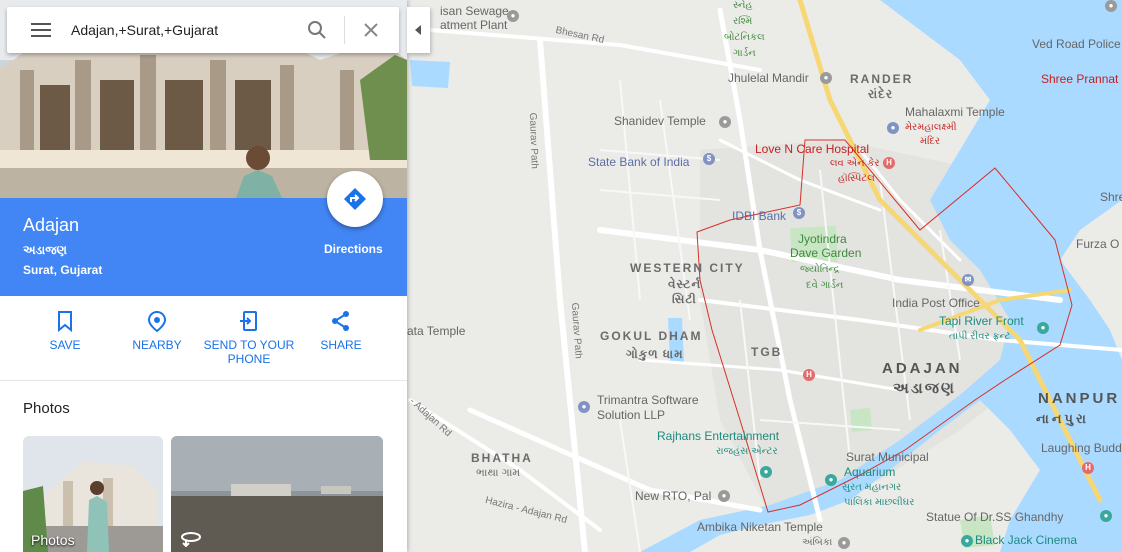  I want to click on poi-sewage-1: isan Sewage, so click(474, 11).